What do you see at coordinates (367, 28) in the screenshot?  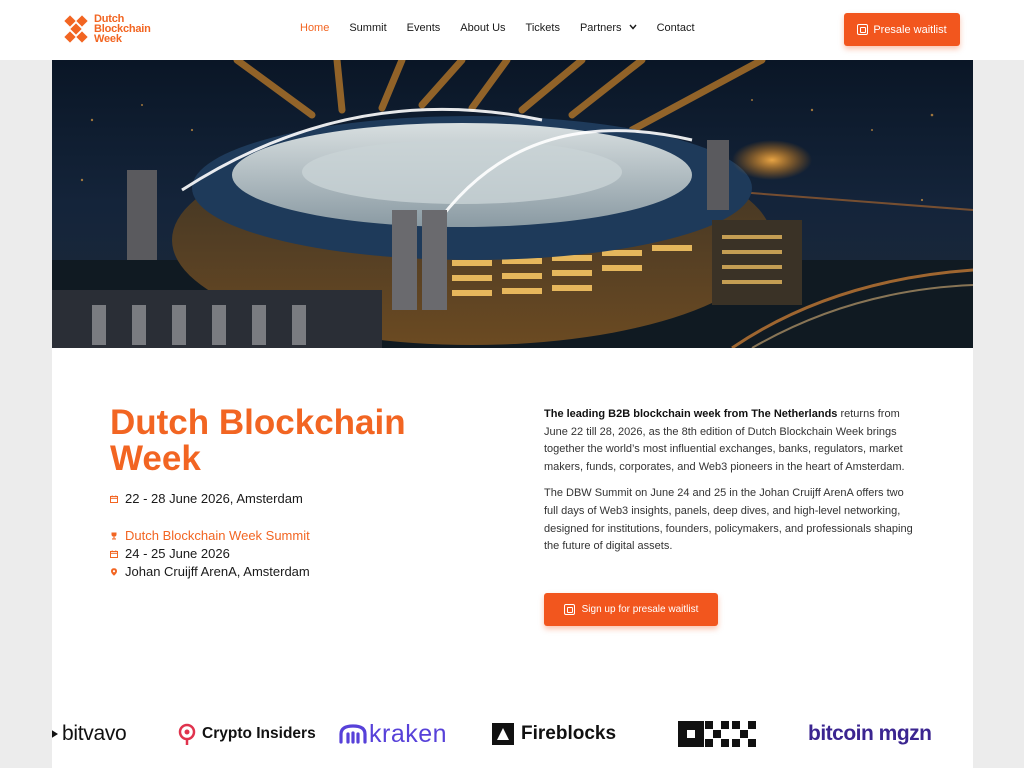 I see `nav-summit: Summit` at bounding box center [367, 28].